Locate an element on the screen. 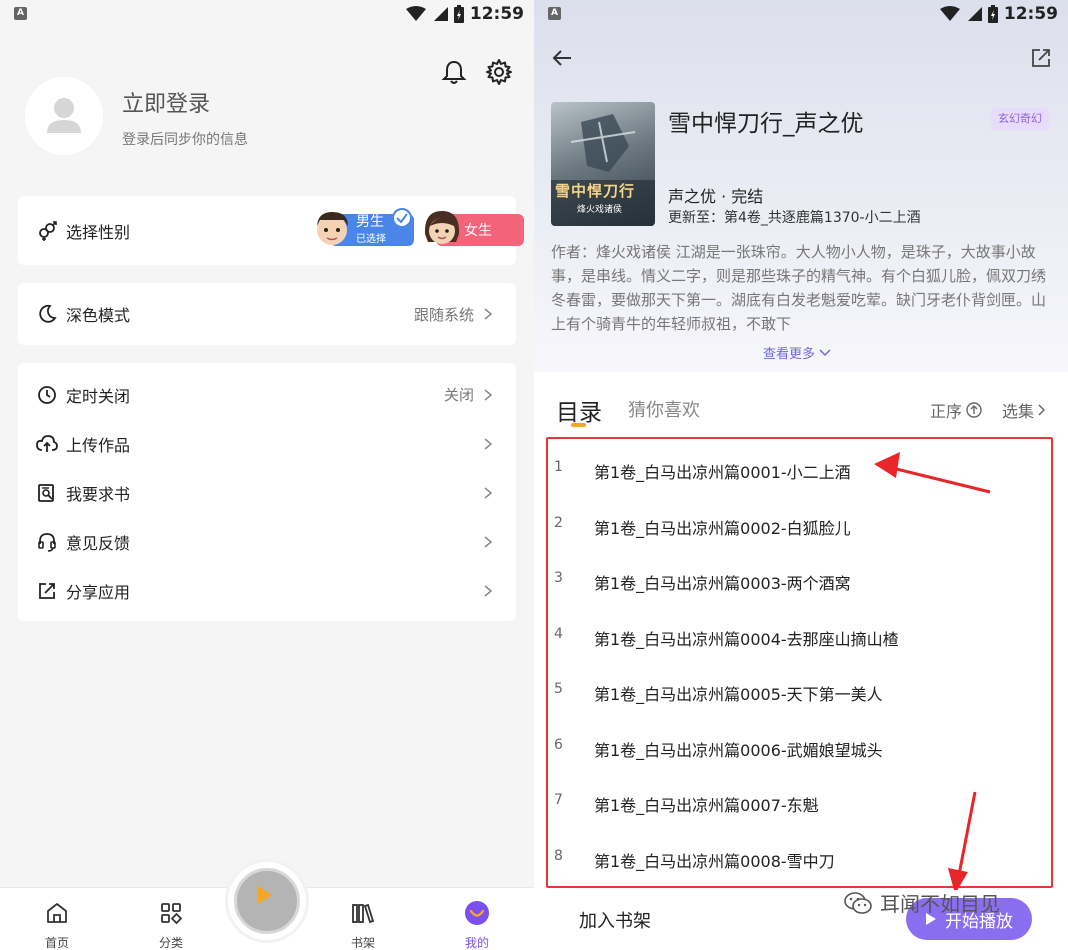  chapter-item: 2 第1卷_白马出凉州篇0002-白狐脸儿 is located at coordinates (798, 524).